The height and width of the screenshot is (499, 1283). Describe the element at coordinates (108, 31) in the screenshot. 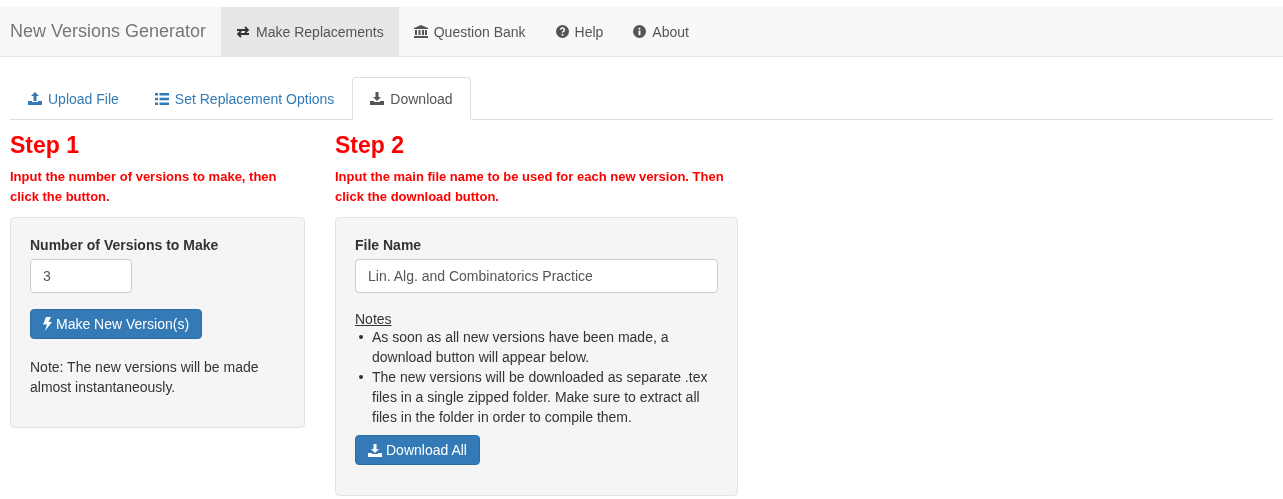

I see `app-title: New Versions Generator` at that location.